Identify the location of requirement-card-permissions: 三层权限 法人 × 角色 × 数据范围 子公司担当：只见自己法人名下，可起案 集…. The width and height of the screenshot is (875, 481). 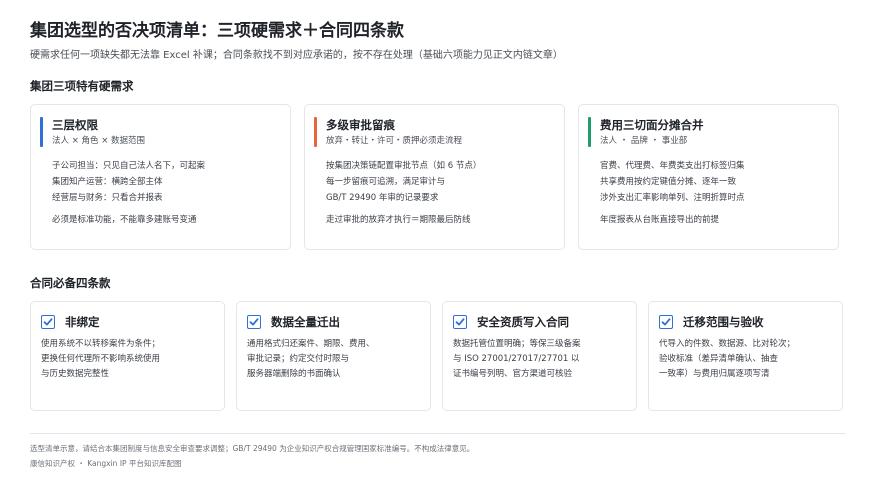
(160, 177).